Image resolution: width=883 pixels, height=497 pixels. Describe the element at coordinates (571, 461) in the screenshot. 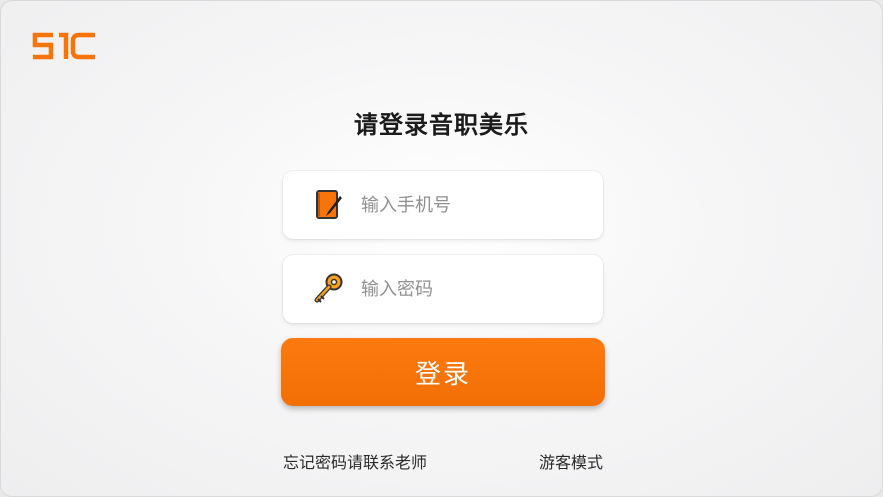

I see `guest-mode-link: 游客模式` at that location.